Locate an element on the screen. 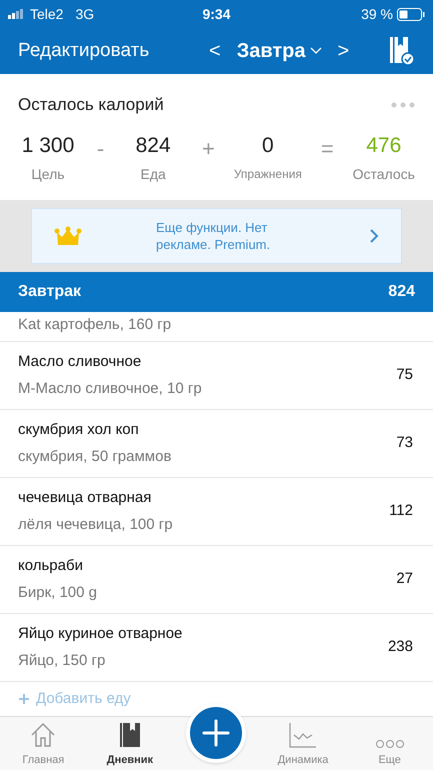  clock: 9:34 is located at coordinates (216, 14).